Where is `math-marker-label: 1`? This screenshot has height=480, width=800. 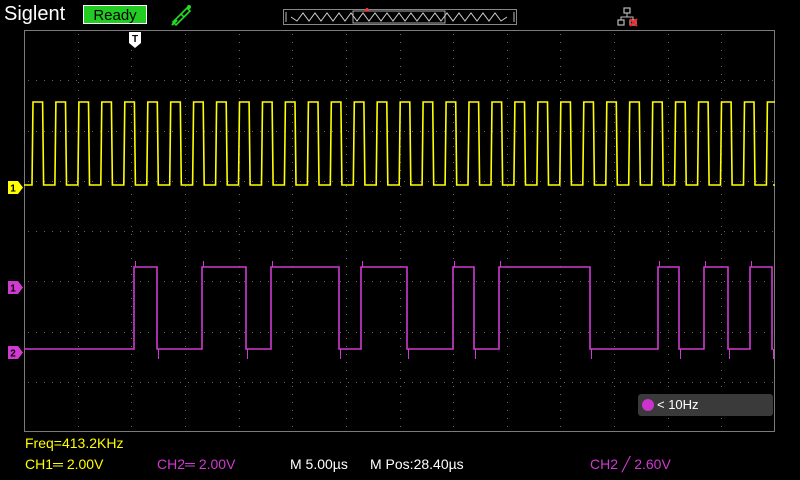
math-marker-label: 1 is located at coordinates (13, 289).